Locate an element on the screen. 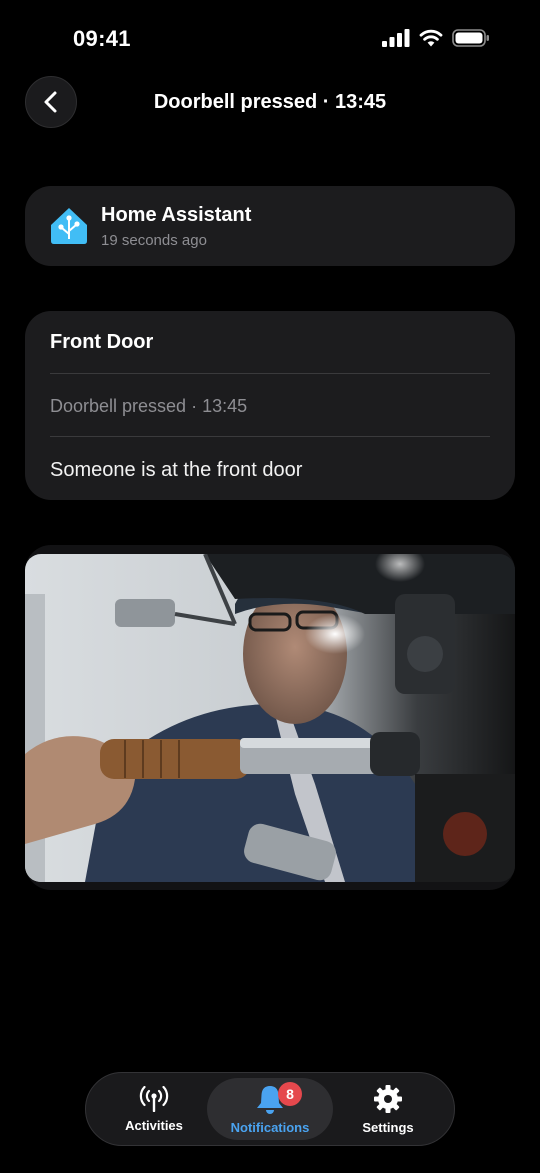 The width and height of the screenshot is (540, 1173). status-time: 09:41 is located at coordinates (102, 38).